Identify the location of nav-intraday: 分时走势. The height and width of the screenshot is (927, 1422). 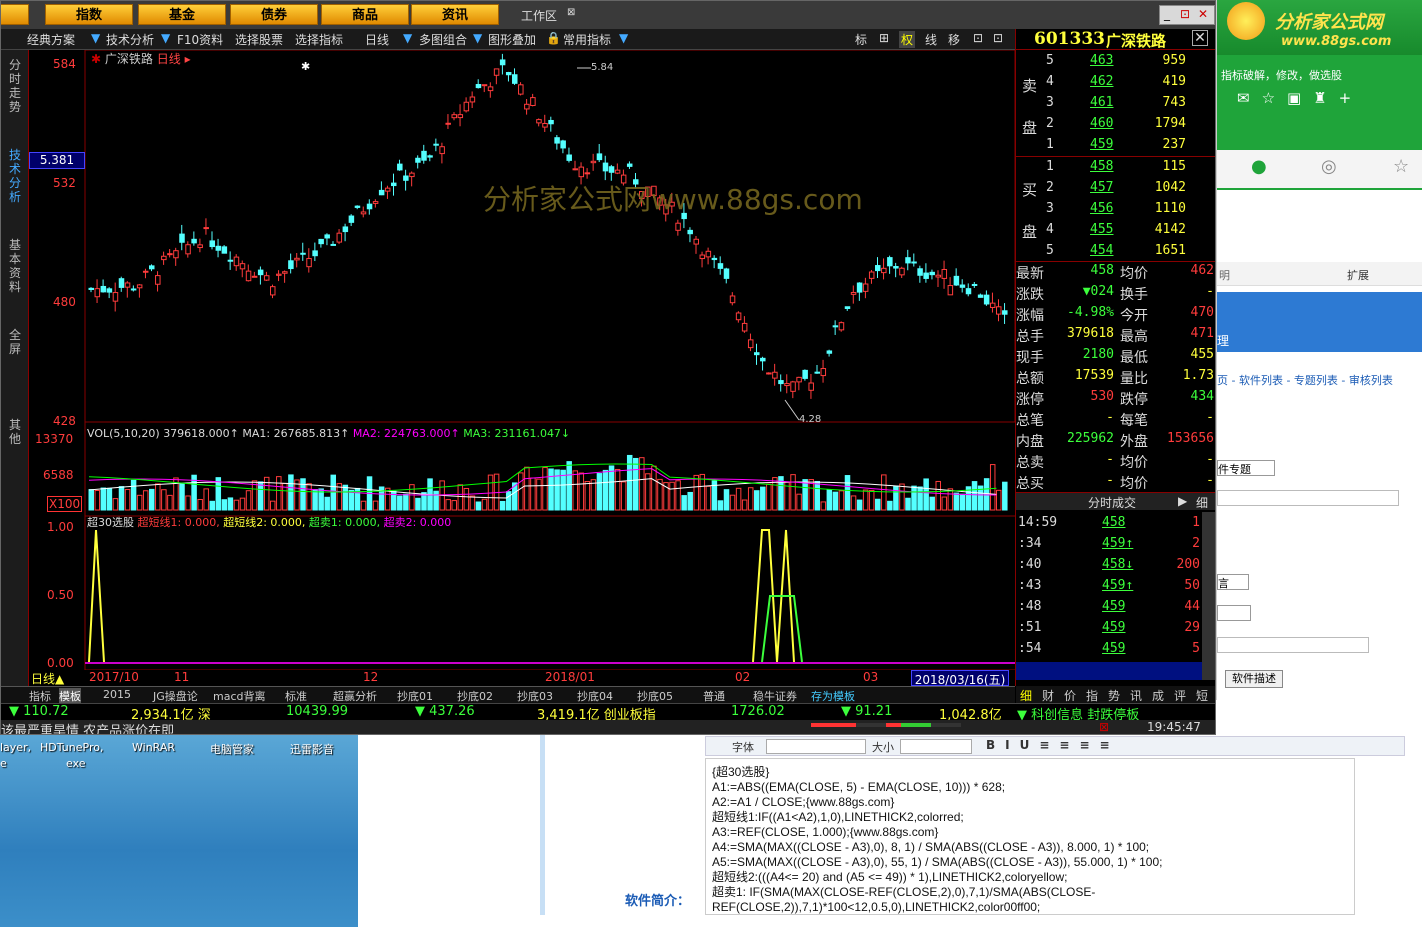
(16, 86).